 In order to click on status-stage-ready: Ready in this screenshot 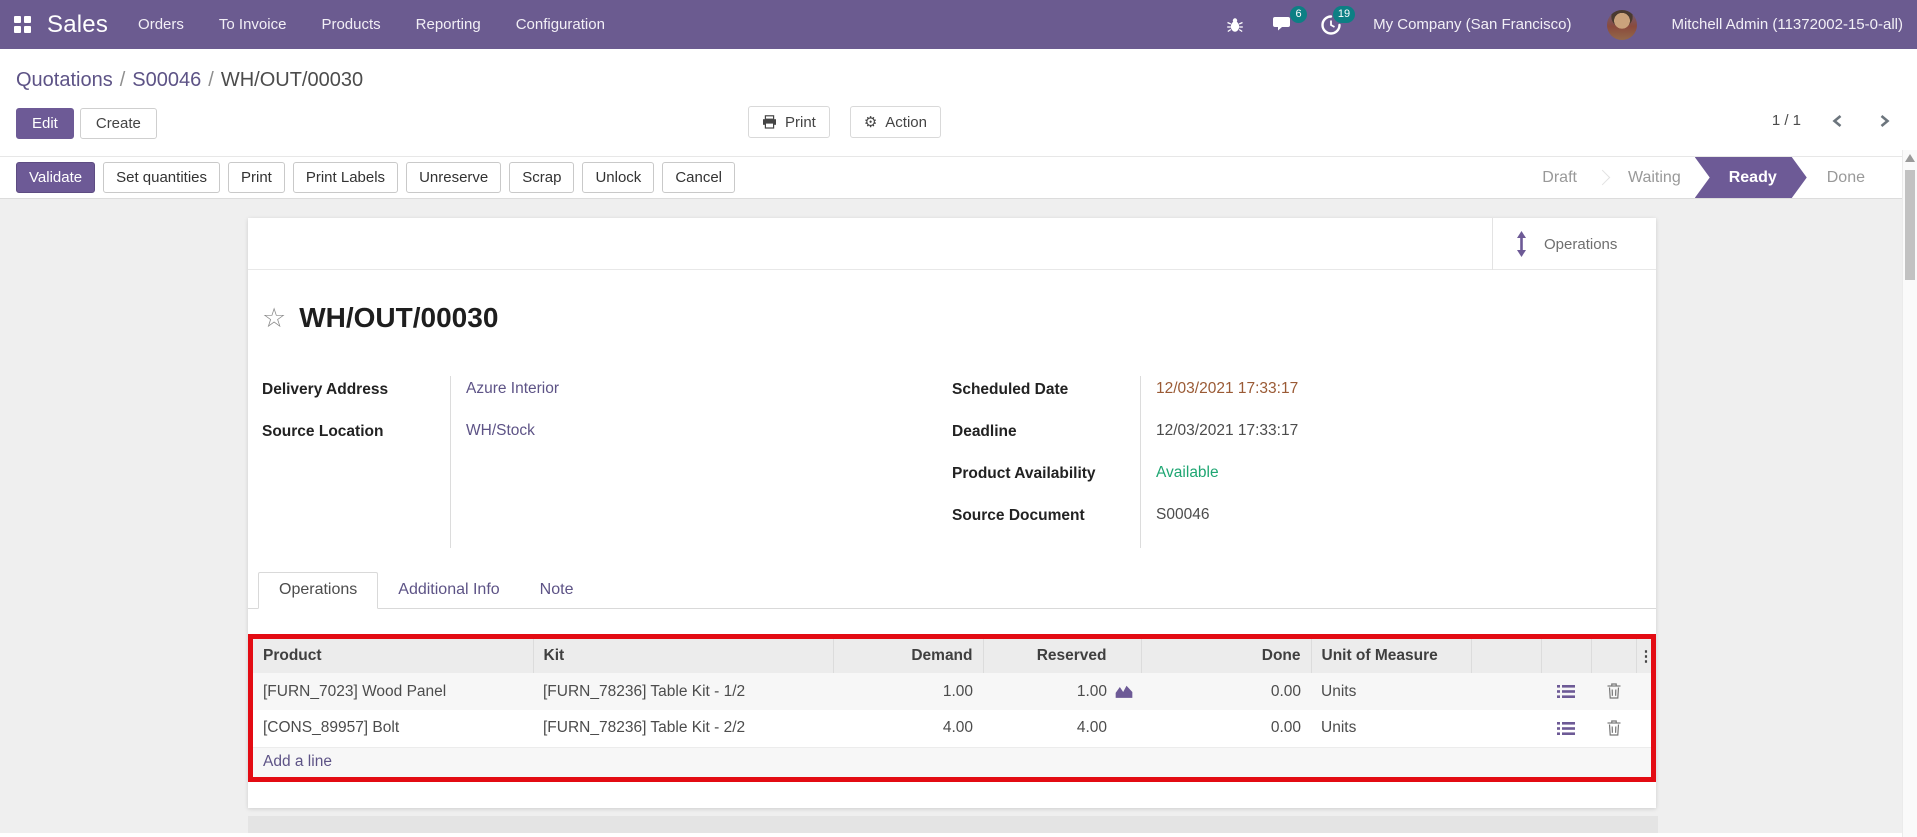, I will do `click(1751, 177)`.